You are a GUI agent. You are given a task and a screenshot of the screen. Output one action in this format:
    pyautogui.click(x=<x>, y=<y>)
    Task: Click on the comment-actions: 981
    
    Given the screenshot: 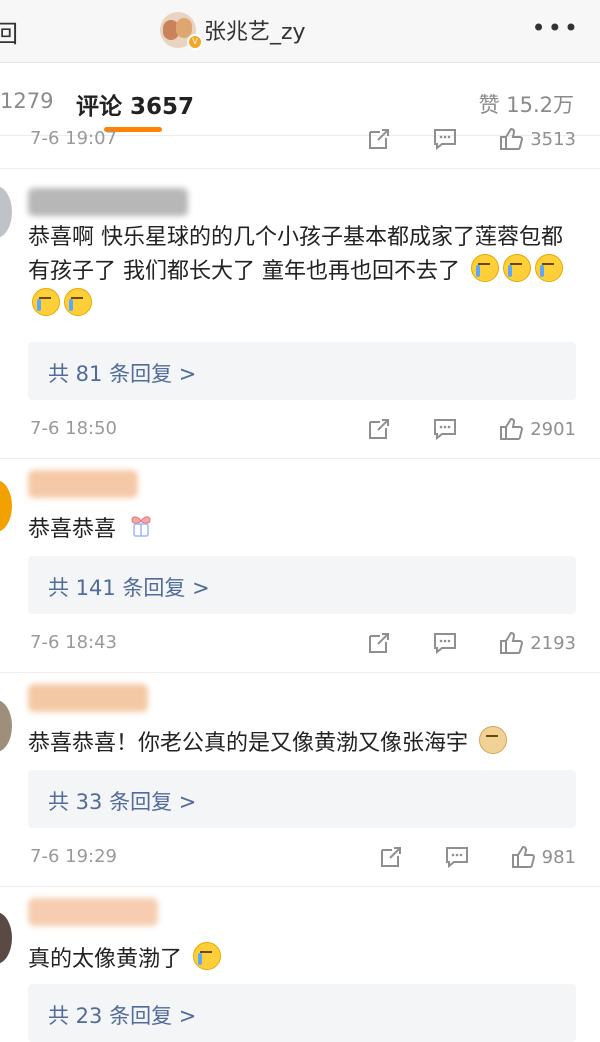 What is the action you would take?
    pyautogui.click(x=477, y=857)
    